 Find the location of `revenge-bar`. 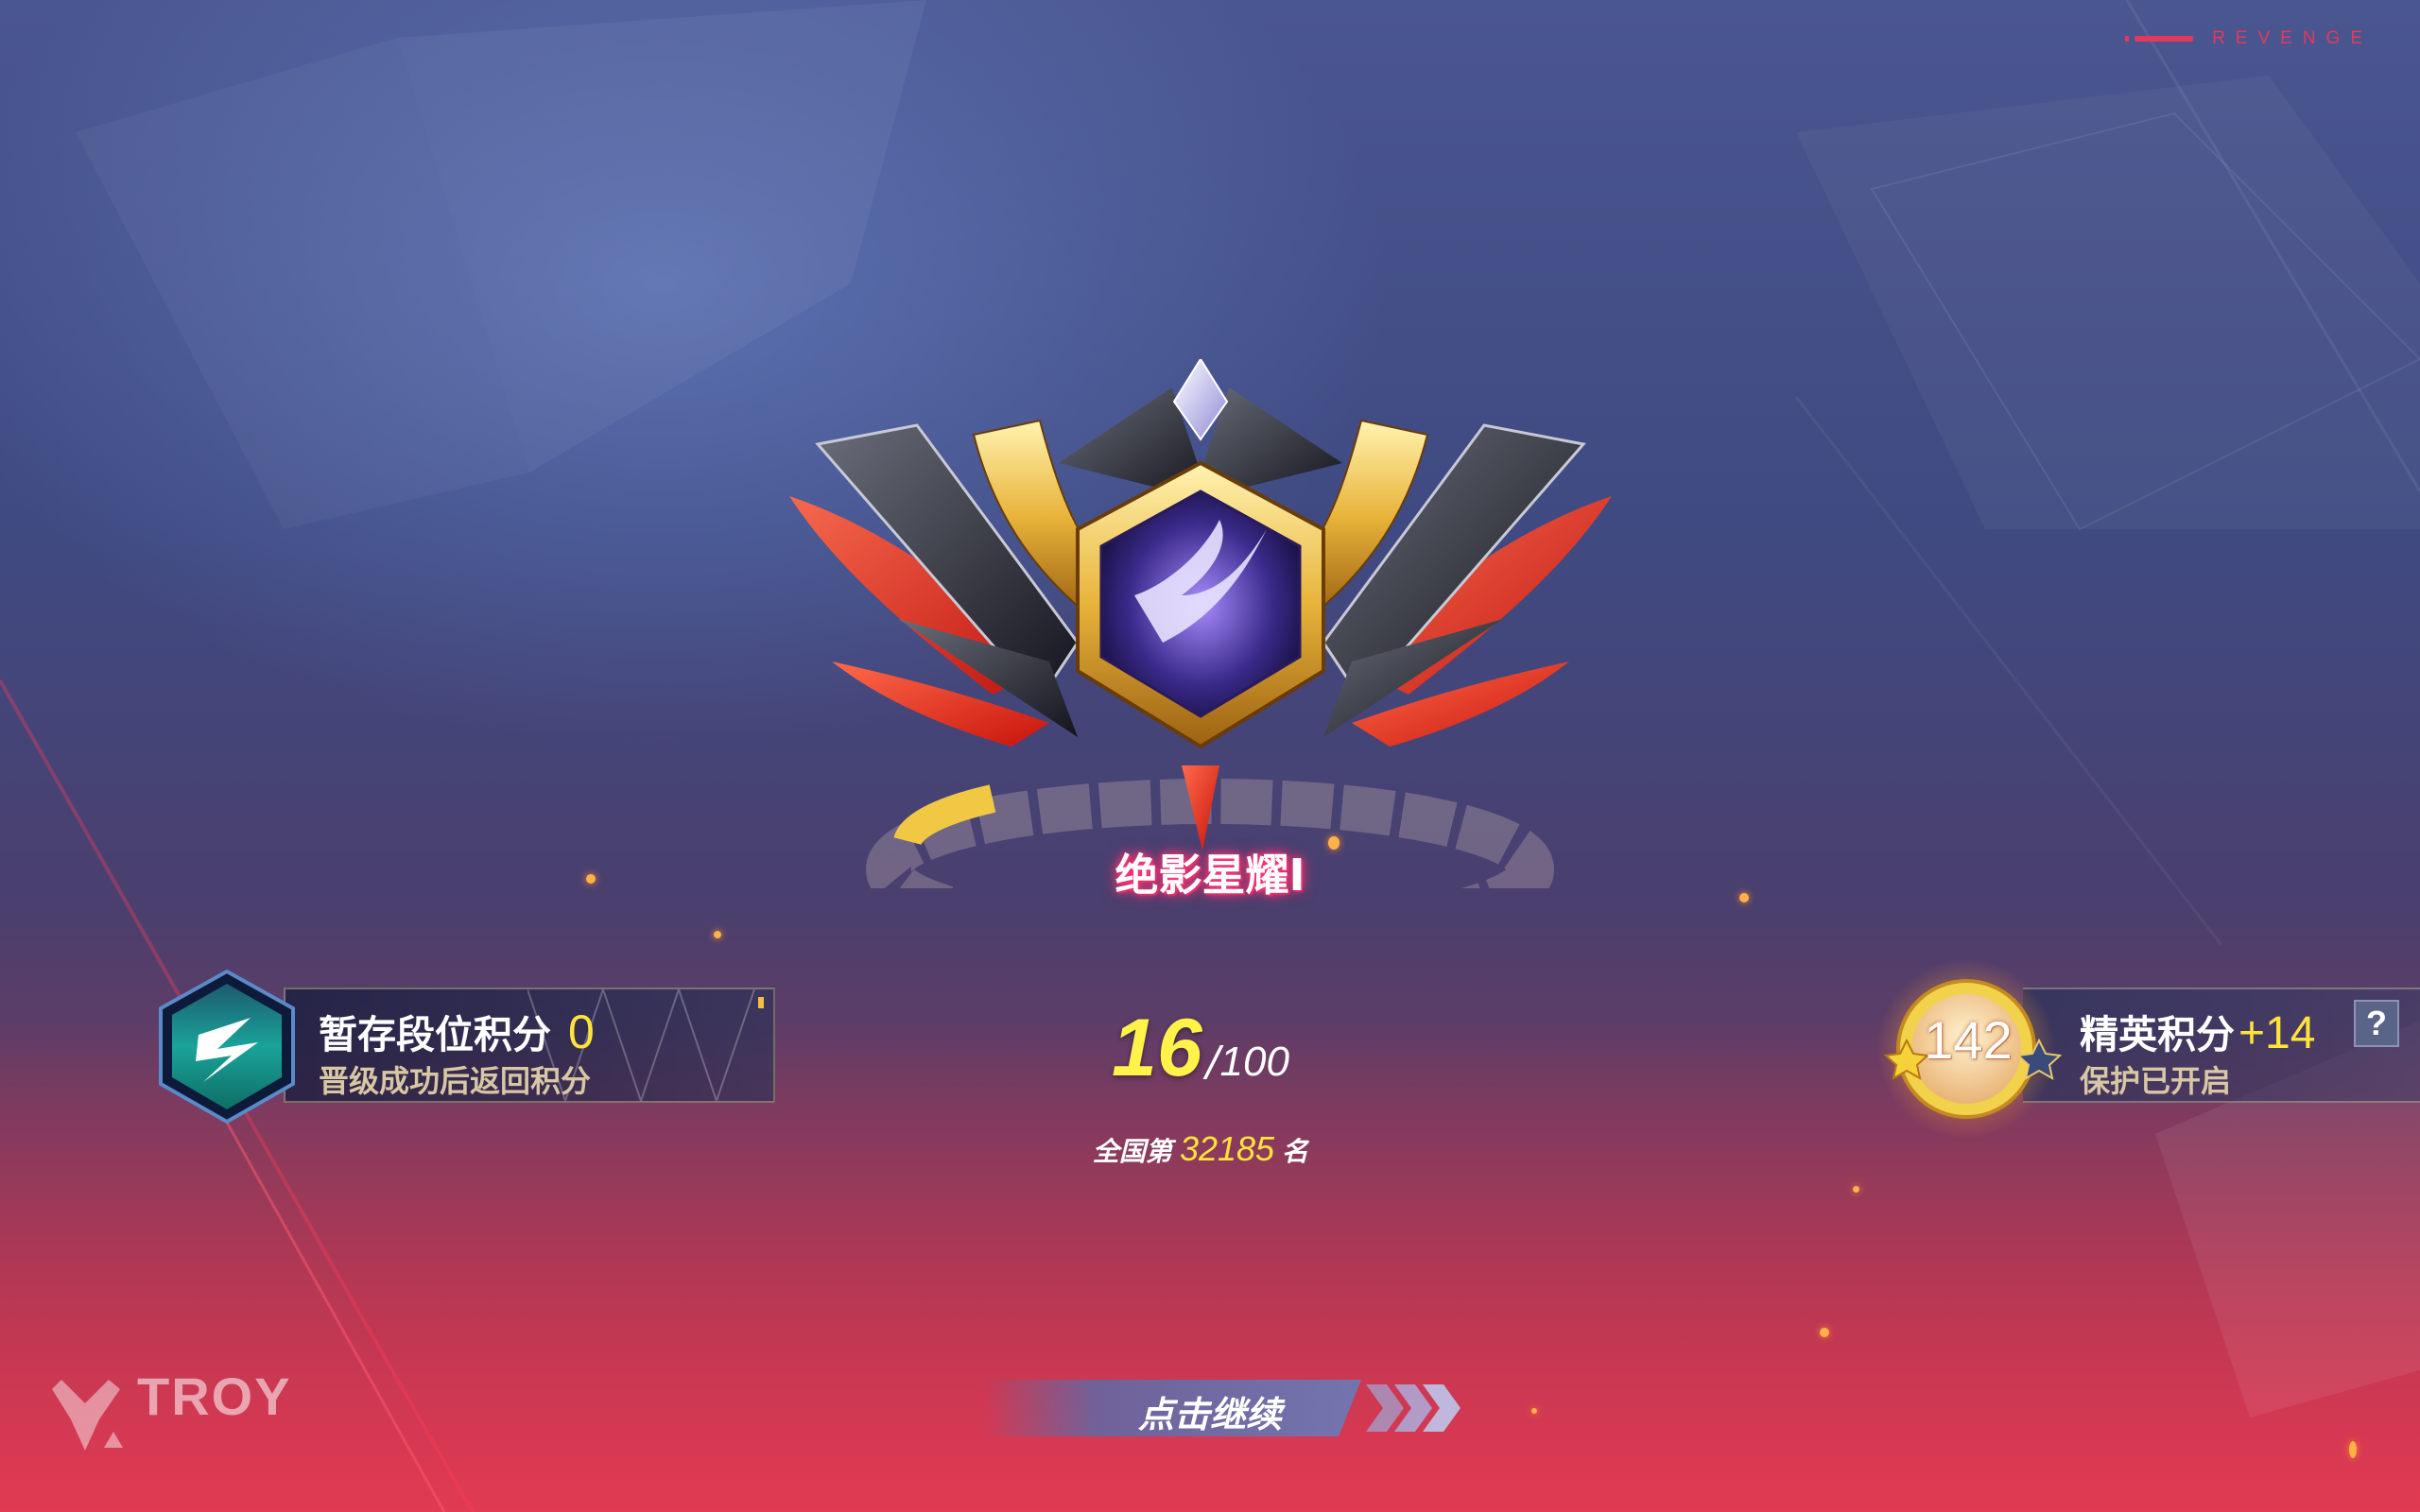

revenge-bar is located at coordinates (2164, 39).